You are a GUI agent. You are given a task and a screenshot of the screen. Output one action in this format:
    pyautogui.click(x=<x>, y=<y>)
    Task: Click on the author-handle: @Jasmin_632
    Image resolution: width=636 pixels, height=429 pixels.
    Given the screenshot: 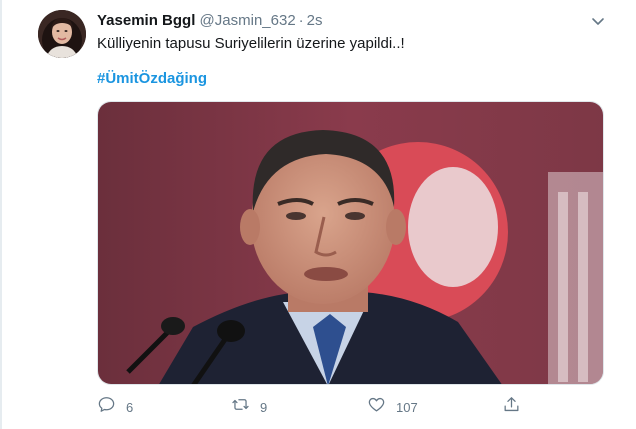 What is the action you would take?
    pyautogui.click(x=248, y=20)
    